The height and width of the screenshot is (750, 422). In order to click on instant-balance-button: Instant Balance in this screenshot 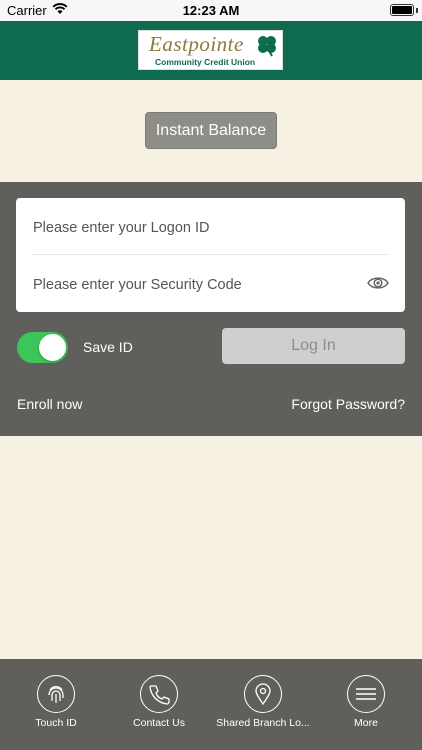, I will do `click(211, 130)`.